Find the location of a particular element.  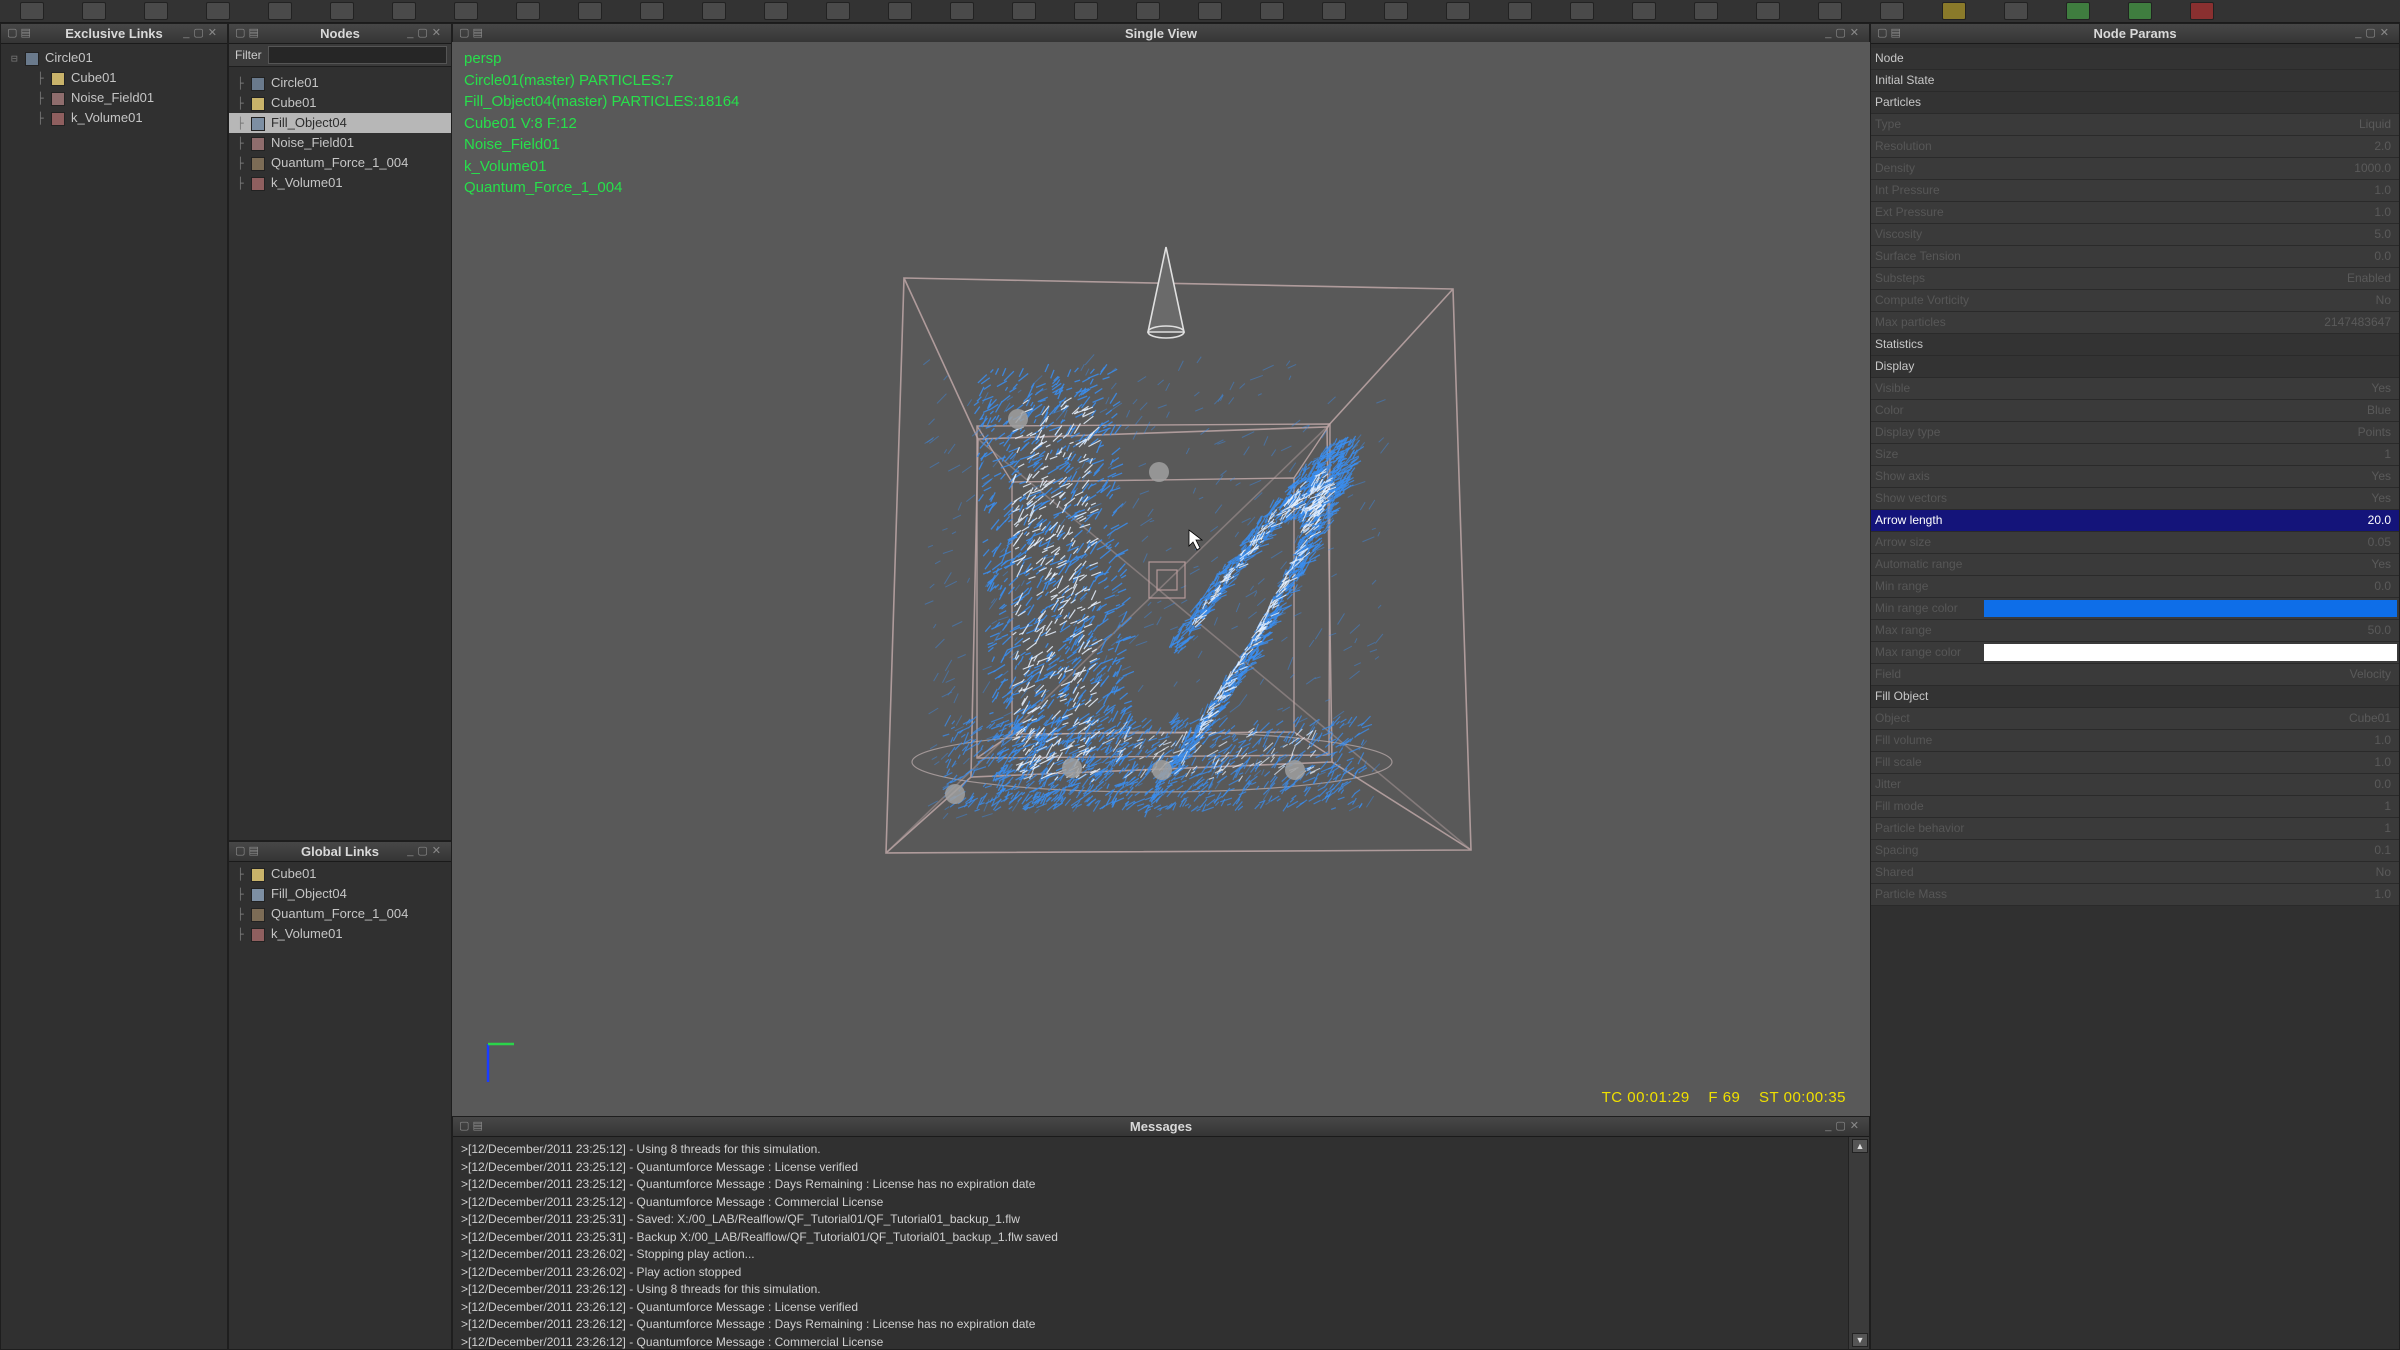

param-row: Substeps Enabled is located at coordinates (2135, 279).